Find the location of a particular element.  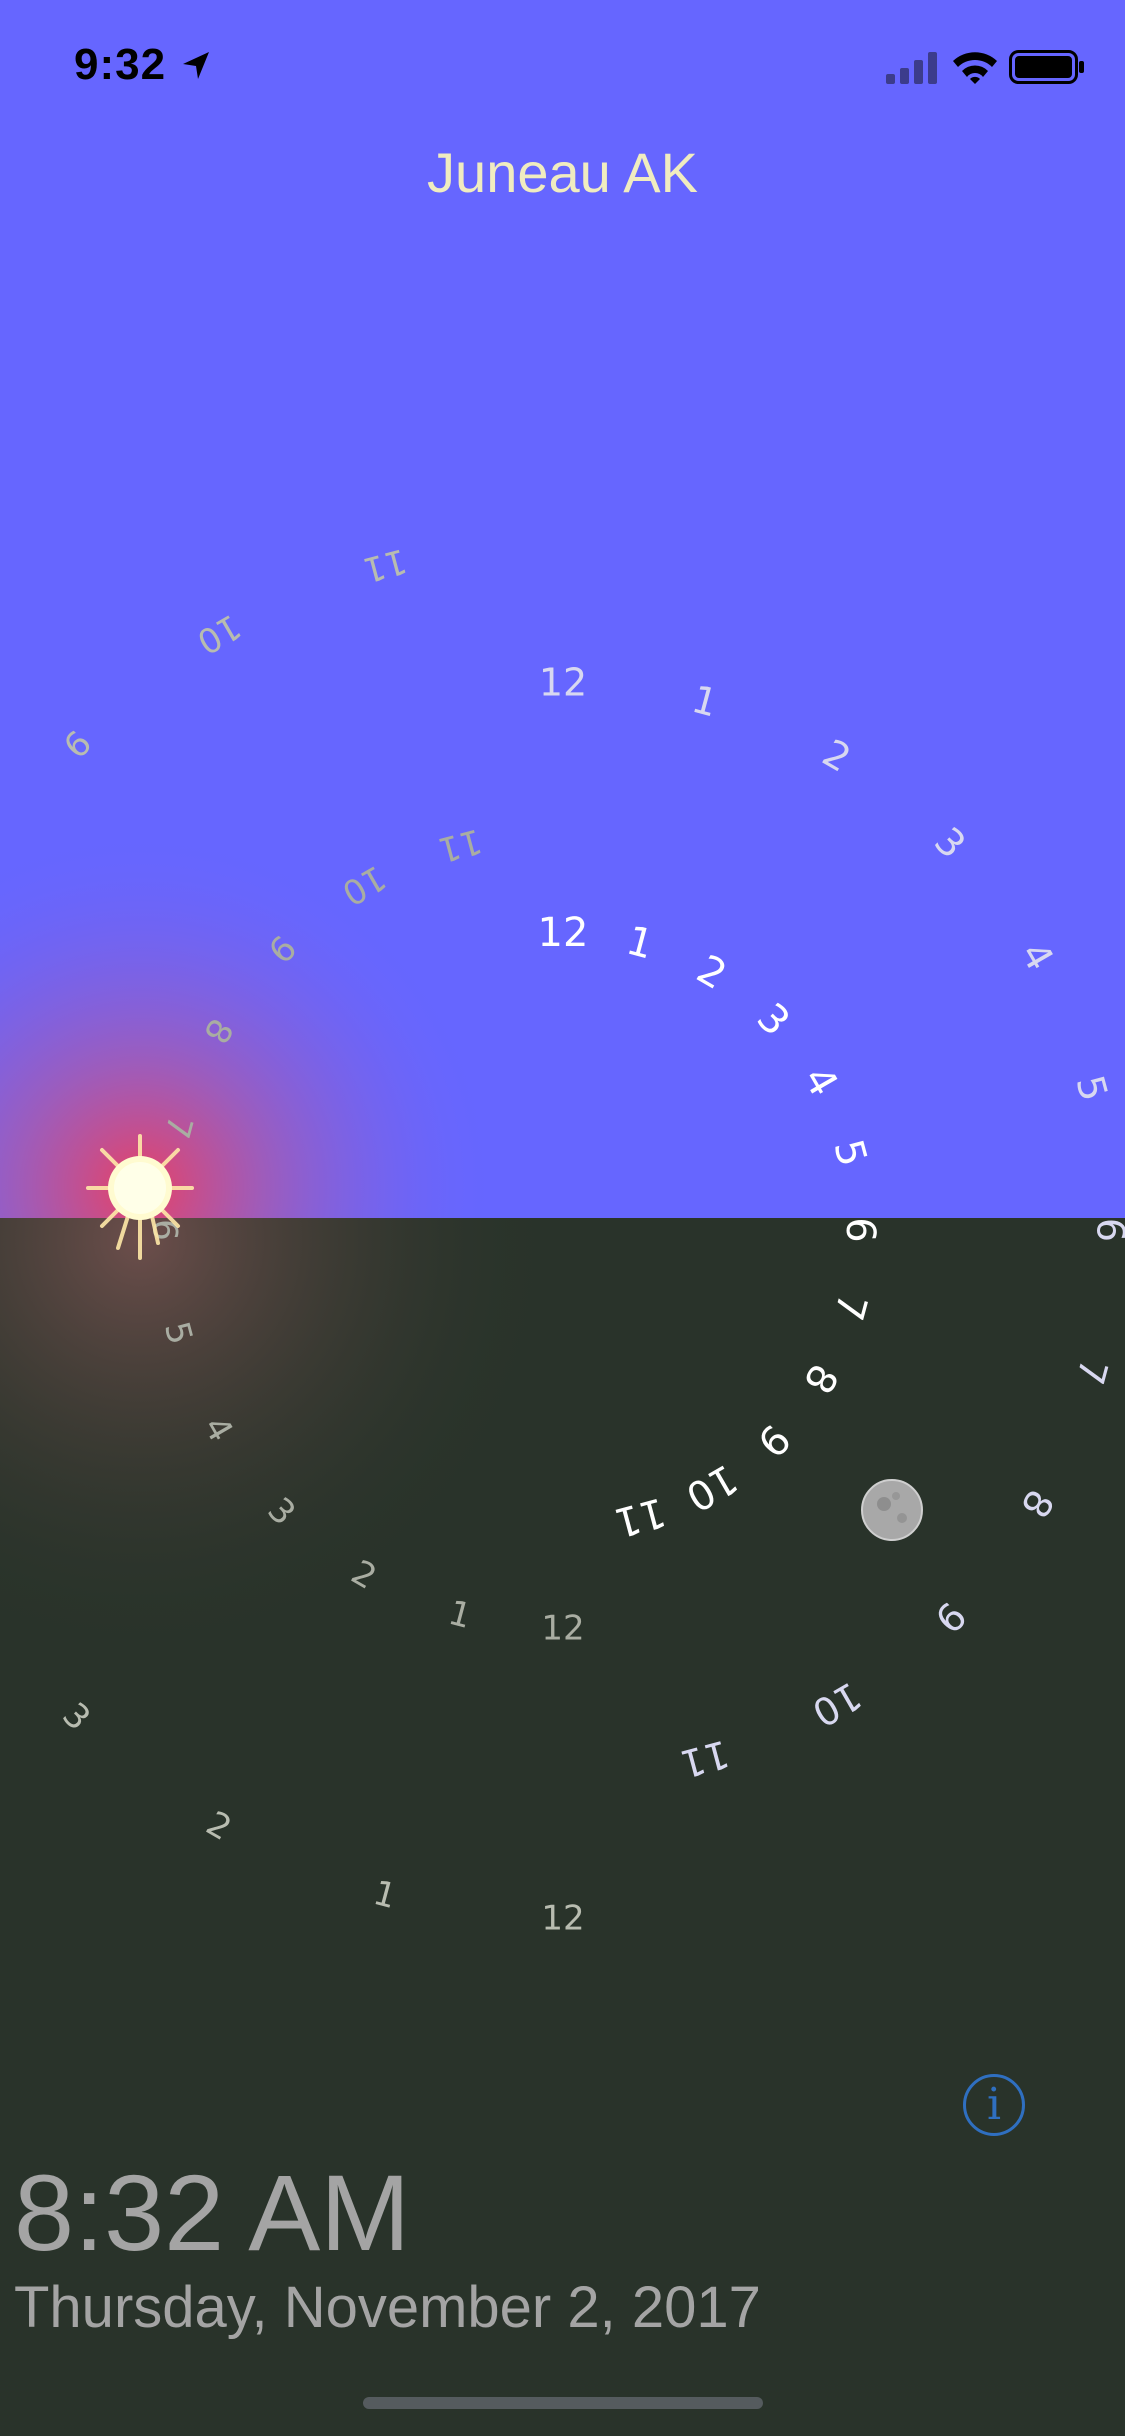

info-icon: i is located at coordinates (994, 2104).